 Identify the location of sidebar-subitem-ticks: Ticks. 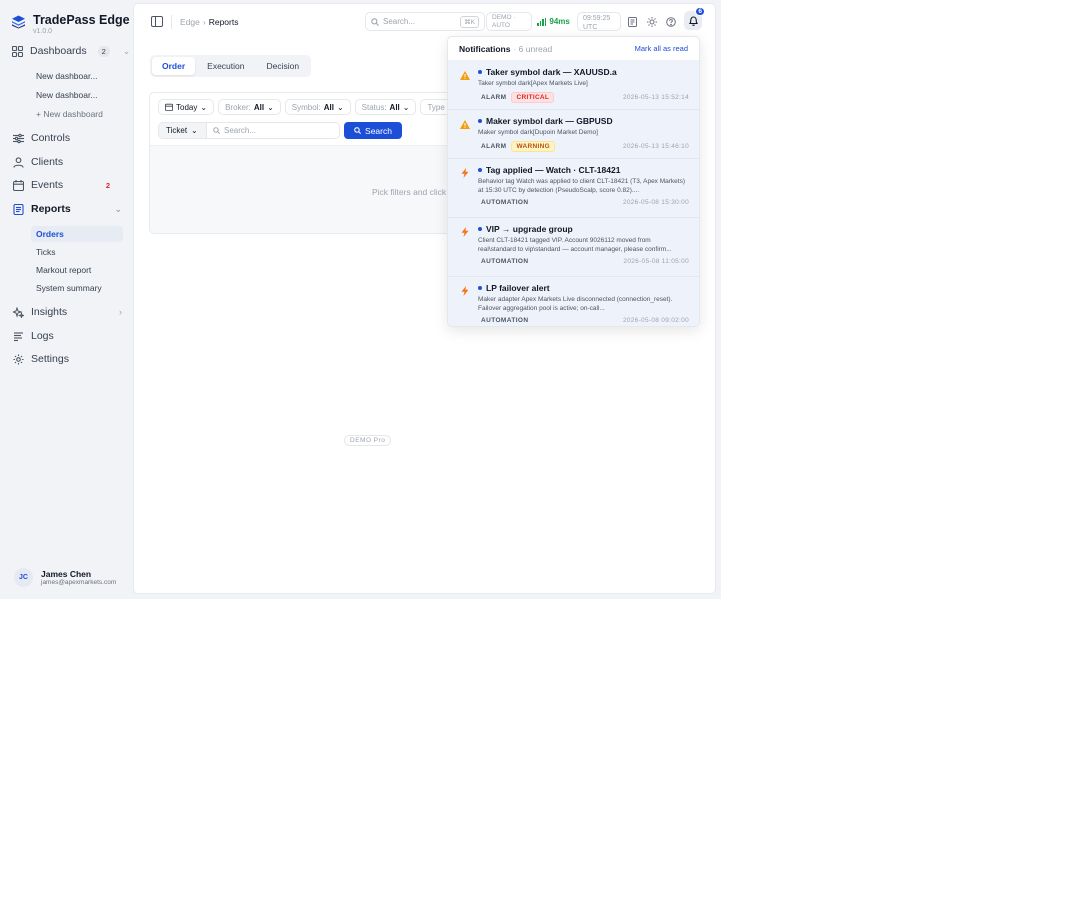
(77, 252).